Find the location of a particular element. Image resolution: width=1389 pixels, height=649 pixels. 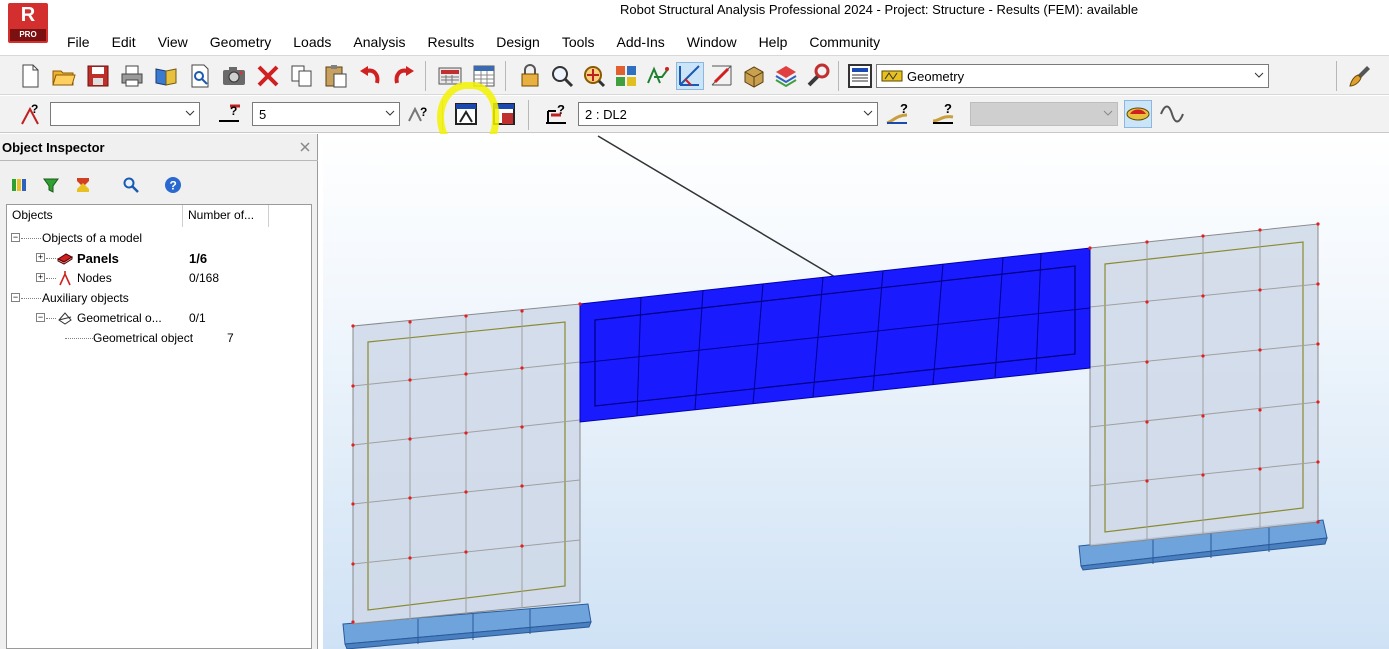

node-selection-combo is located at coordinates (125, 114).